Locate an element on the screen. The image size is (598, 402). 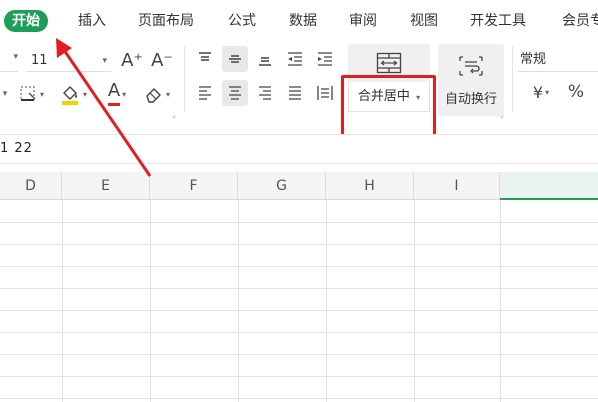
fill-color-button: ▾ is located at coordinates (73, 94).